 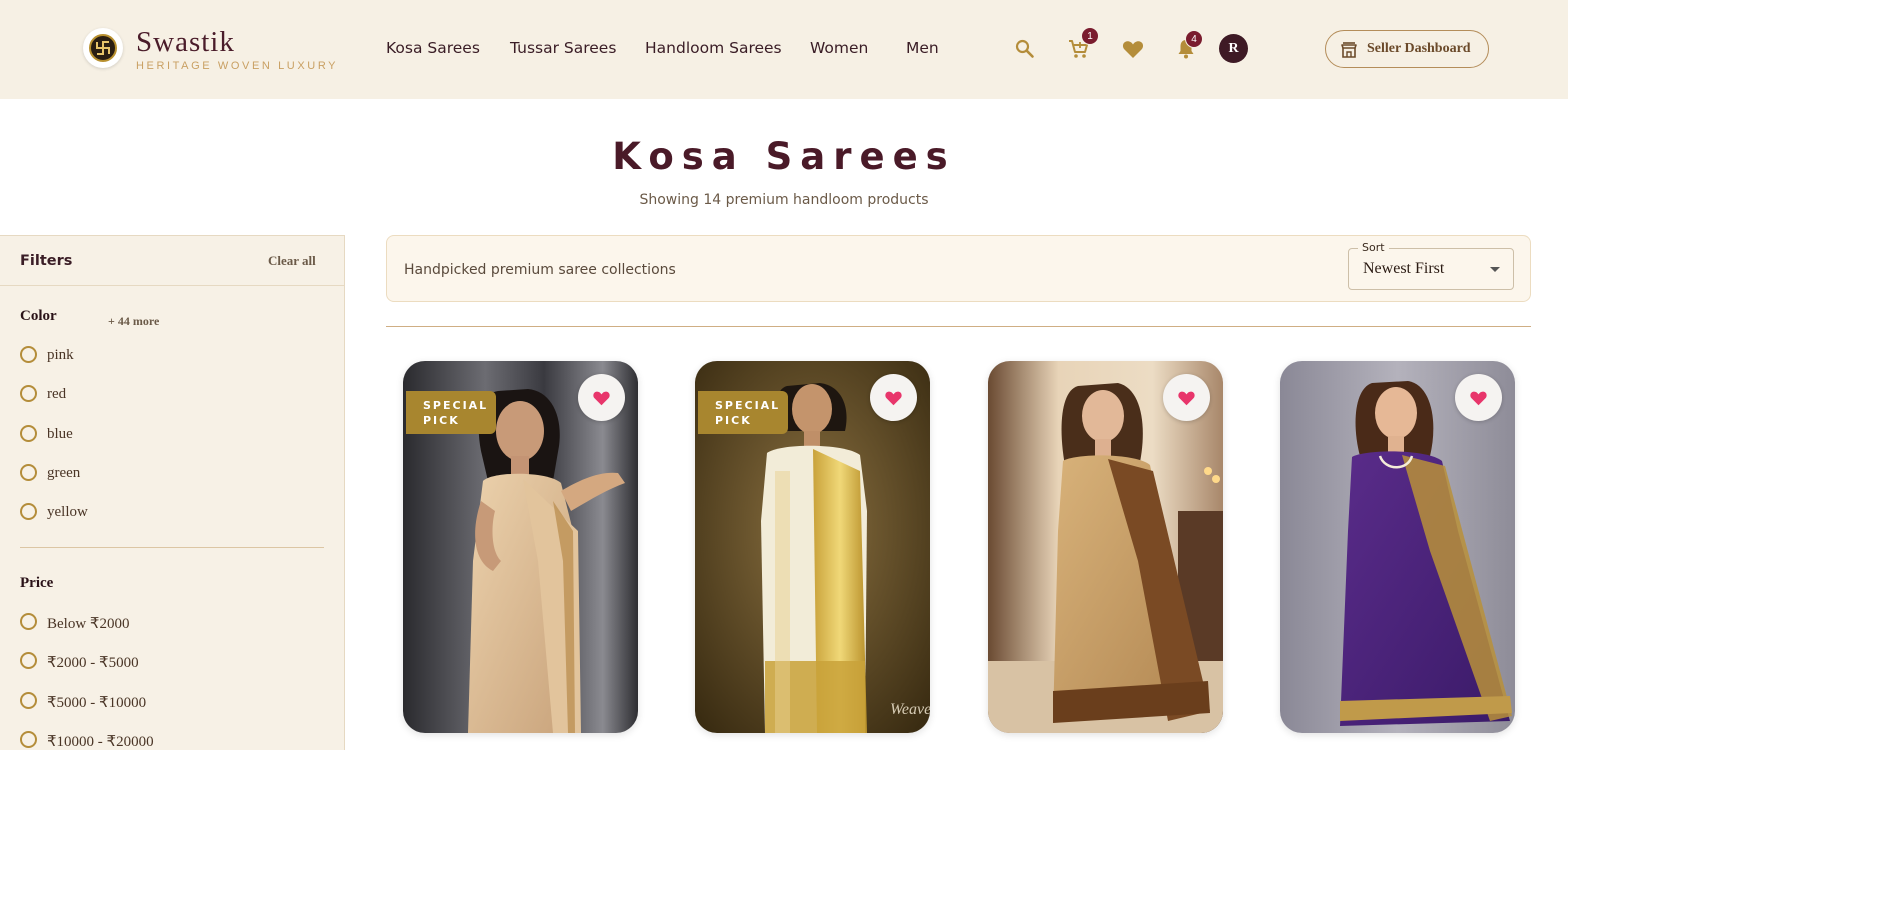 I want to click on price-option-label: ₹5000 - ₹10000, so click(x=97, y=703).